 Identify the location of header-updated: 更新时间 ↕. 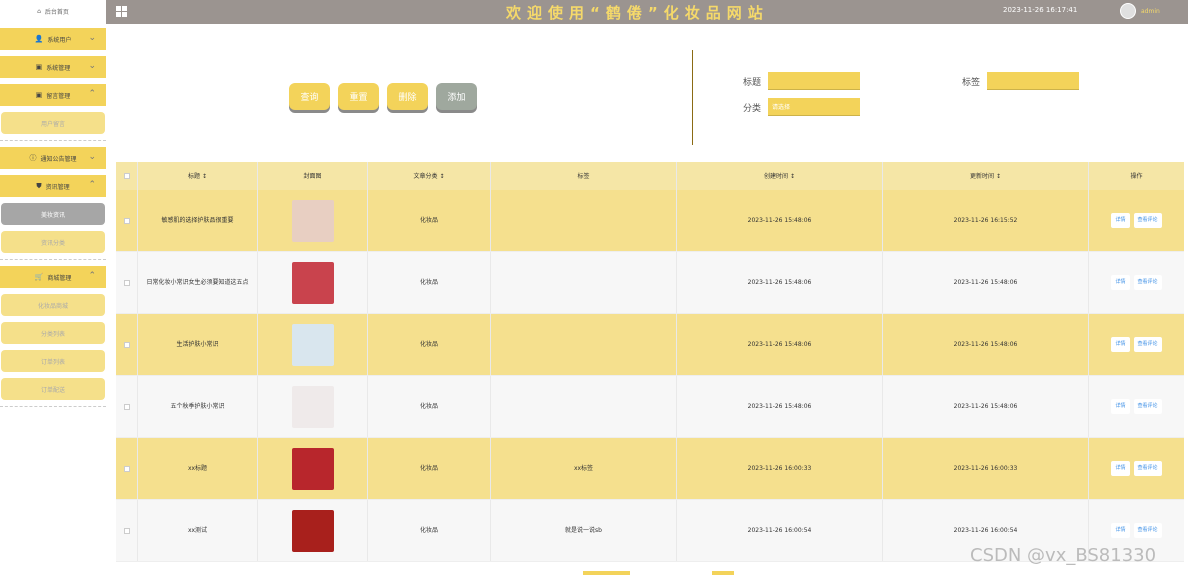
(986, 176).